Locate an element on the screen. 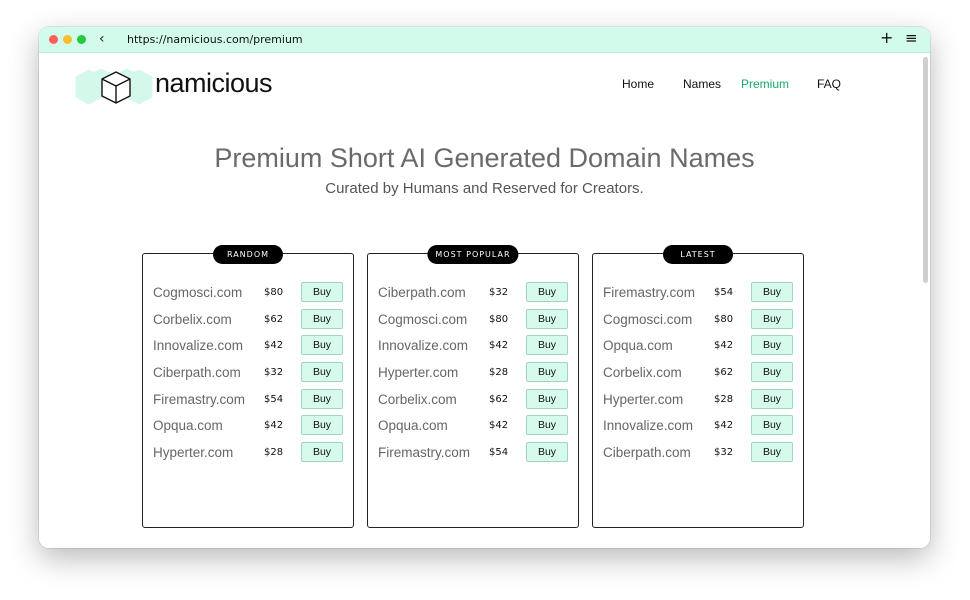  zoom-window-button is located at coordinates (81, 39).